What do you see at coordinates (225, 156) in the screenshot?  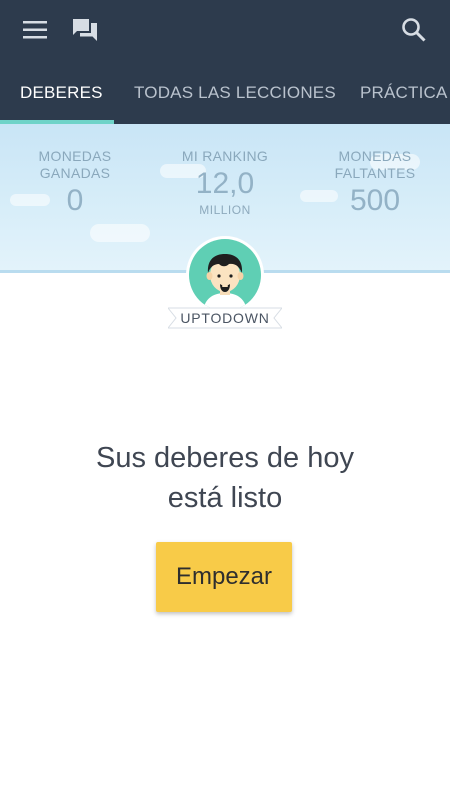 I see `ranking-label: MI RANKING` at bounding box center [225, 156].